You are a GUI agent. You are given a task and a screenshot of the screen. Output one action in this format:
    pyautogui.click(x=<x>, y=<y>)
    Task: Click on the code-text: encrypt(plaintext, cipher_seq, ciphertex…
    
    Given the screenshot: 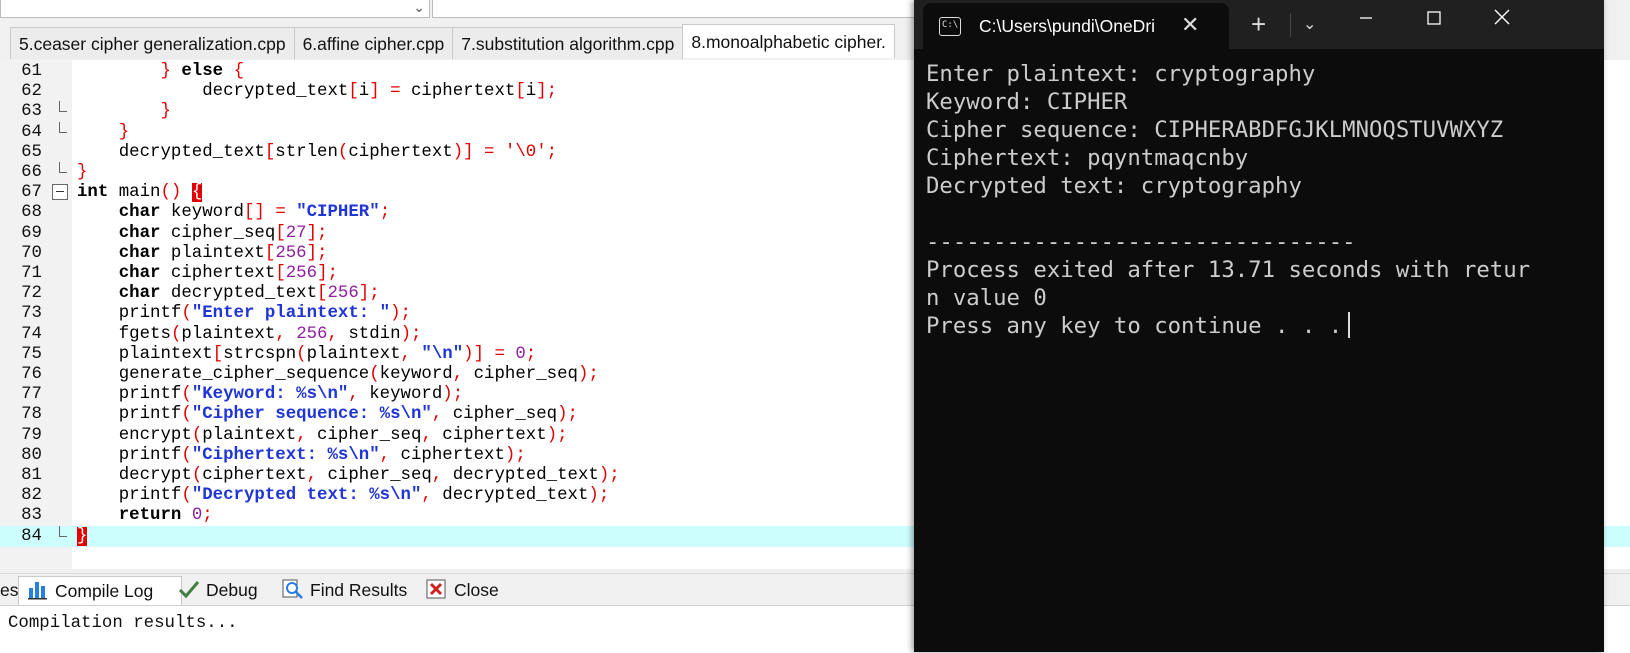 What is the action you would take?
    pyautogui.click(x=322, y=435)
    